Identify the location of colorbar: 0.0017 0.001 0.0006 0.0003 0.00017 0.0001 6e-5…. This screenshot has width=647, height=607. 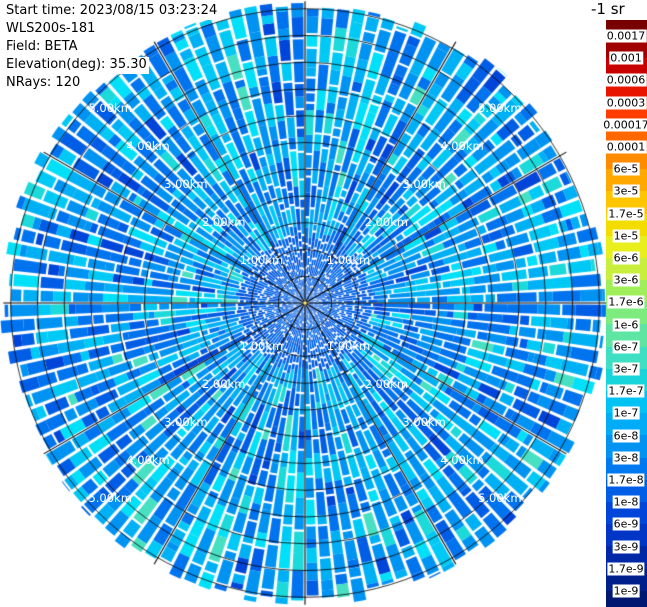
(624, 313).